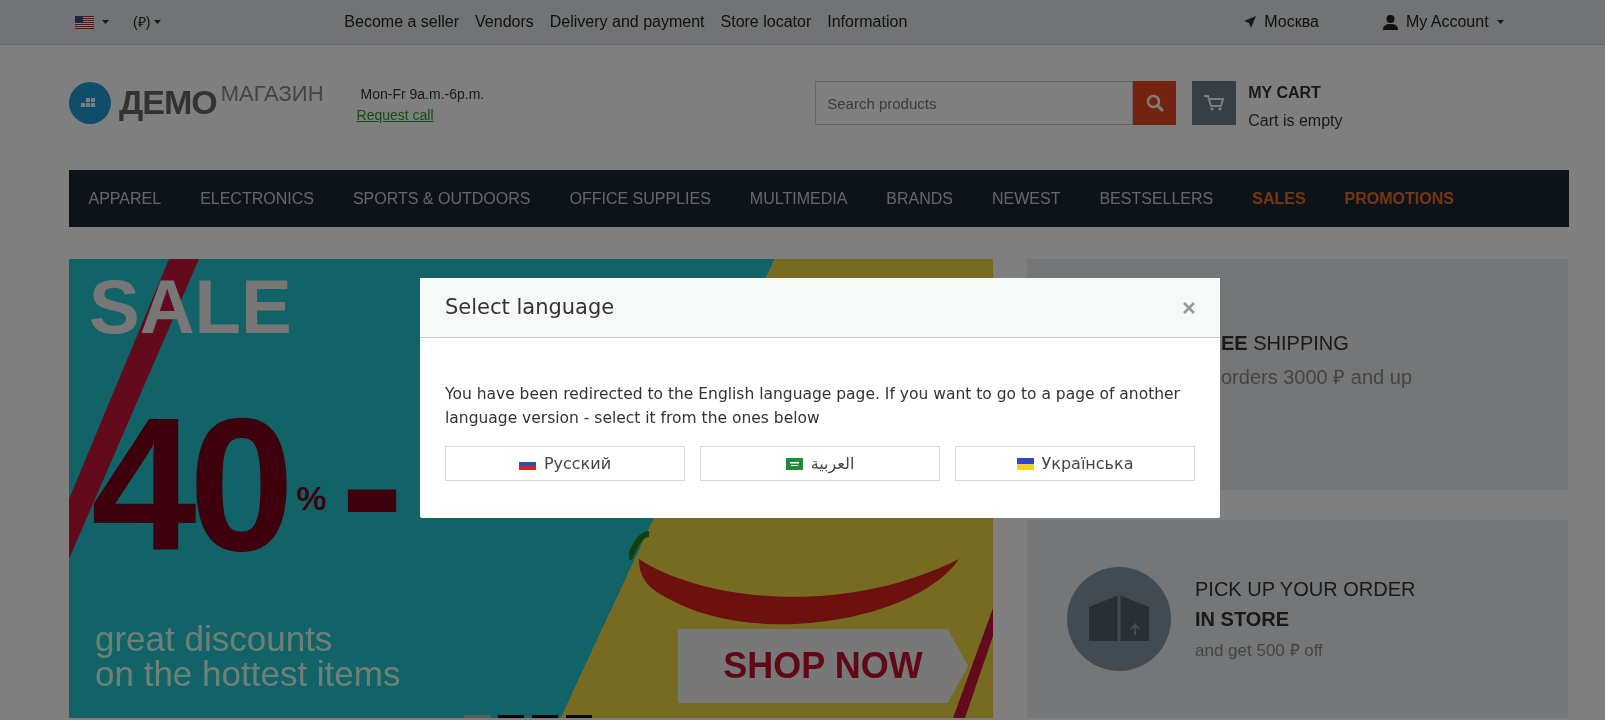  I want to click on close-icon, so click(1189, 308).